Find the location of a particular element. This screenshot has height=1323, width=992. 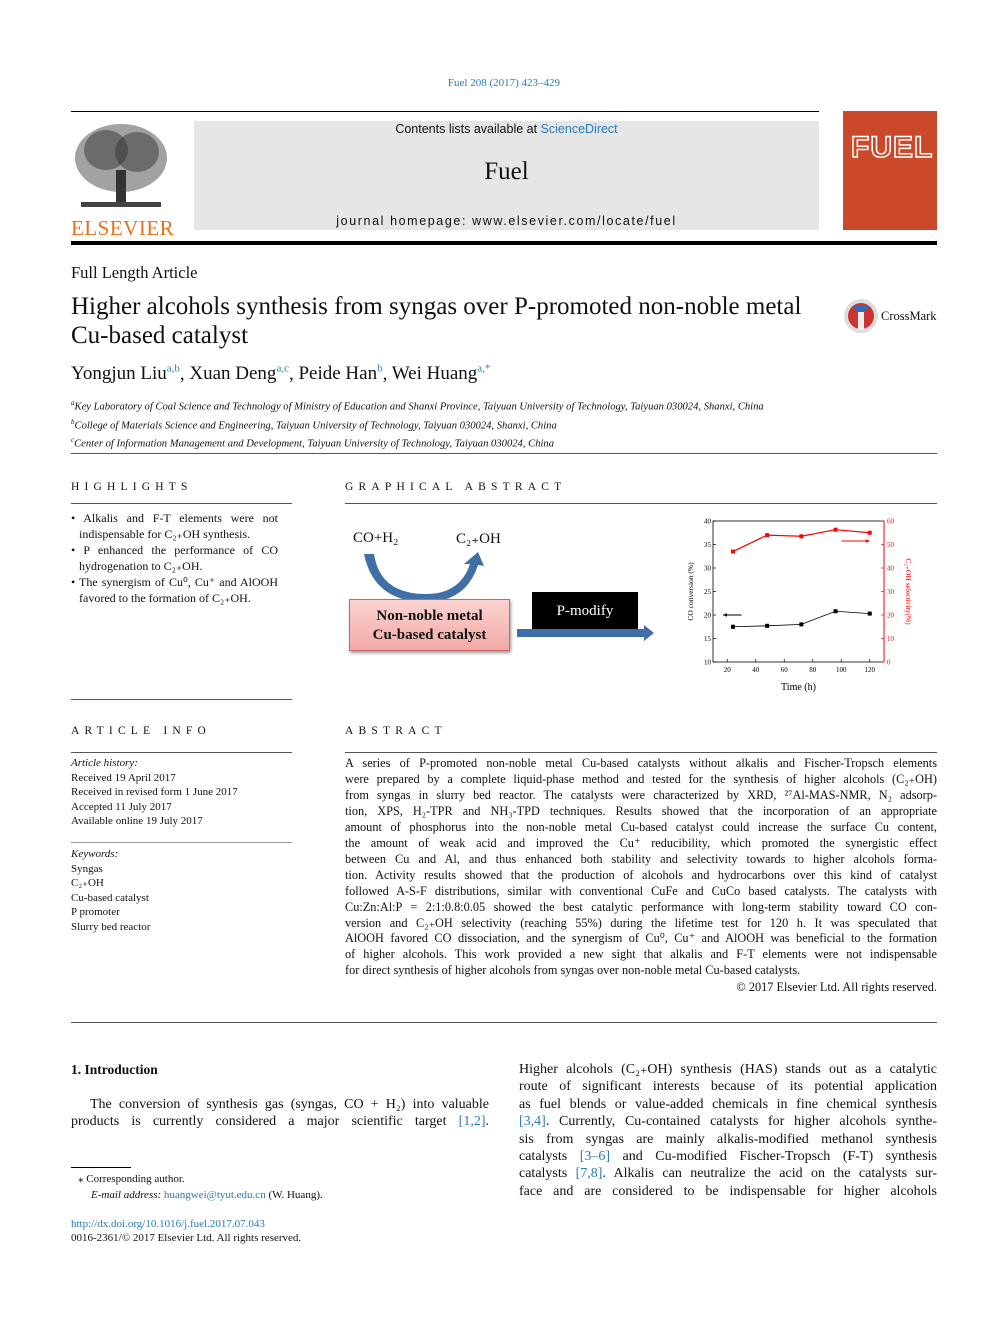

introduction-heading: 1. Introduction is located at coordinates (114, 1069).